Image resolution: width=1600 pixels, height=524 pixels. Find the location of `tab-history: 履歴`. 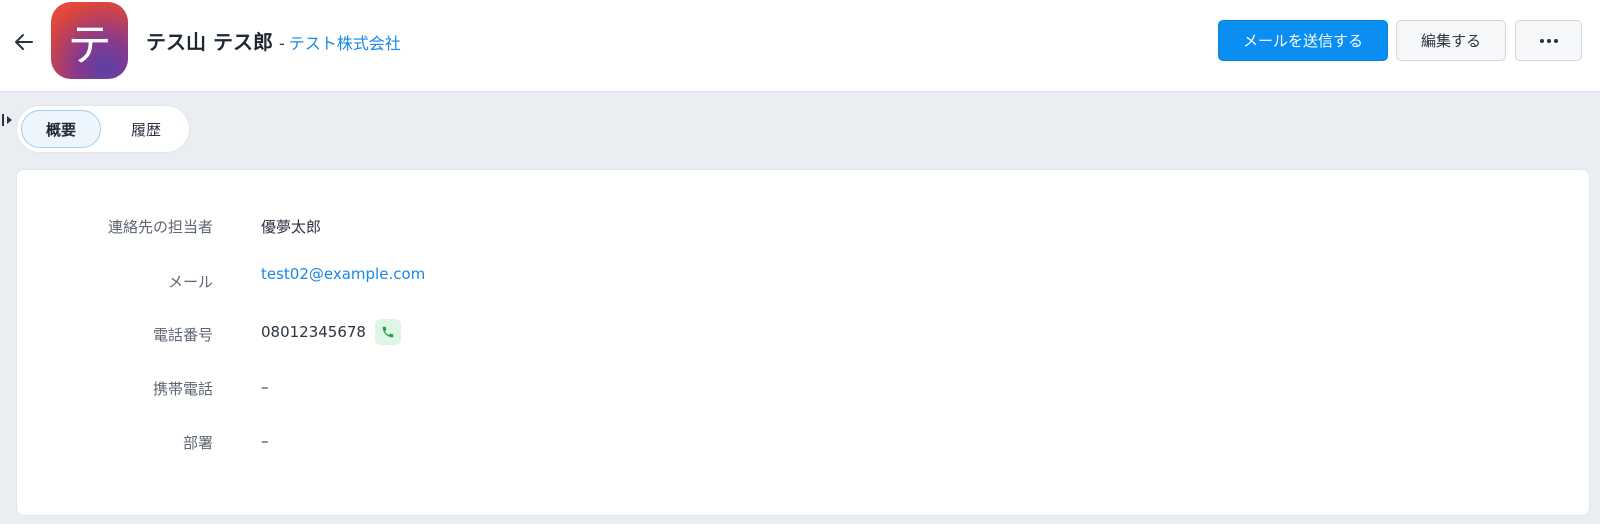

tab-history: 履歴 is located at coordinates (146, 129).